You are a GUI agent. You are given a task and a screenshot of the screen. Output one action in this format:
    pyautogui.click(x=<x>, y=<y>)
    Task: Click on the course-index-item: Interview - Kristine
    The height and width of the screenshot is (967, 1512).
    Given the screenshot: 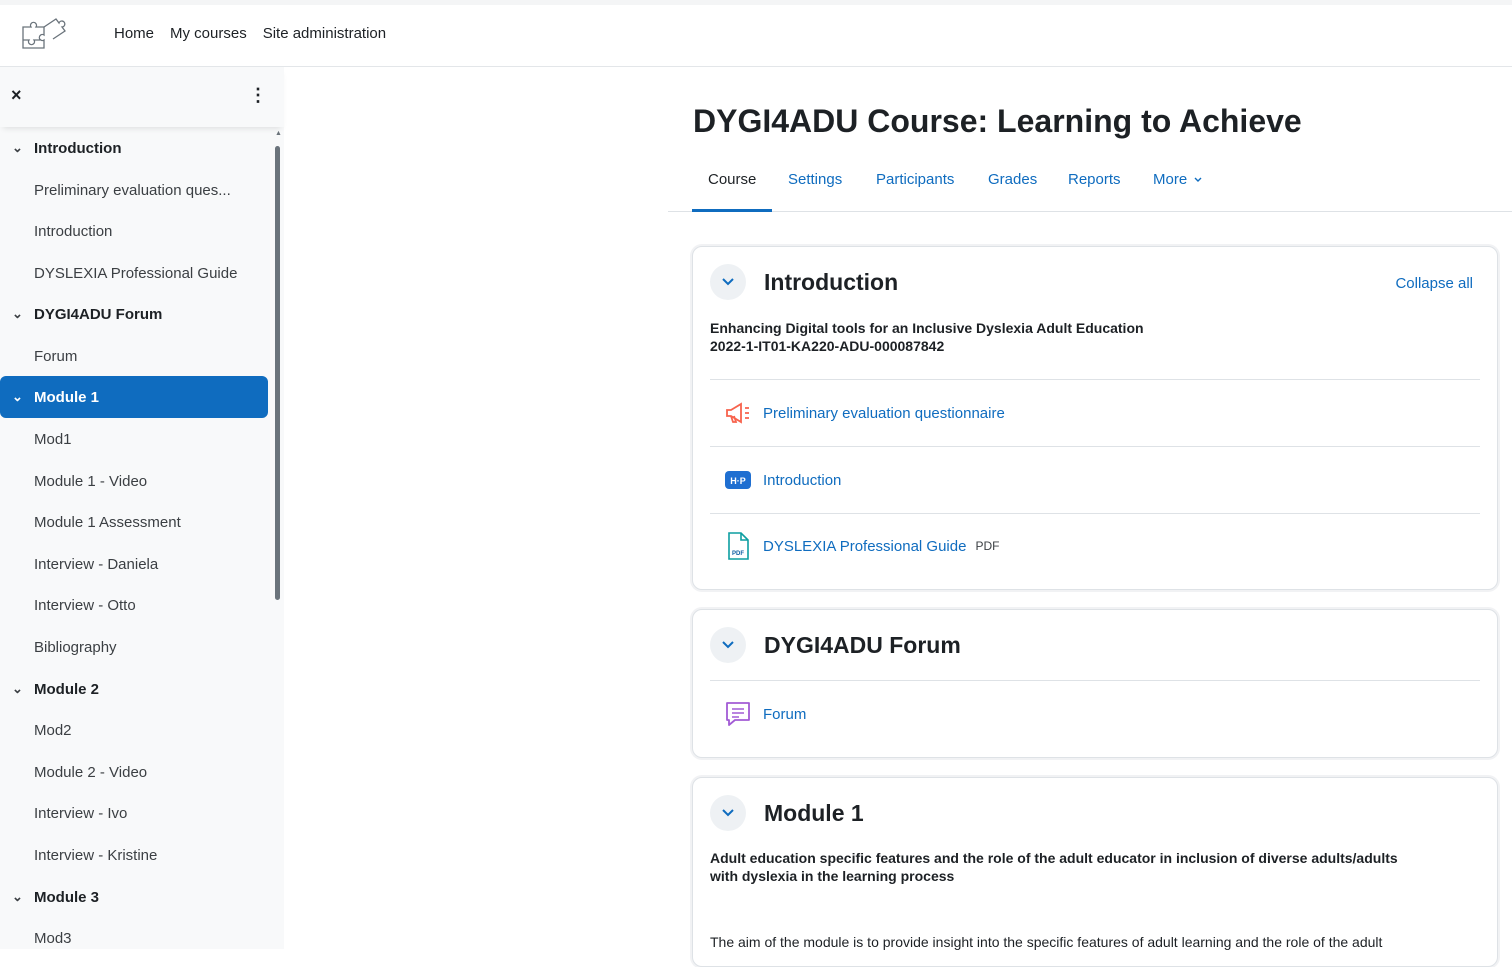 What is the action you would take?
    pyautogui.click(x=134, y=855)
    